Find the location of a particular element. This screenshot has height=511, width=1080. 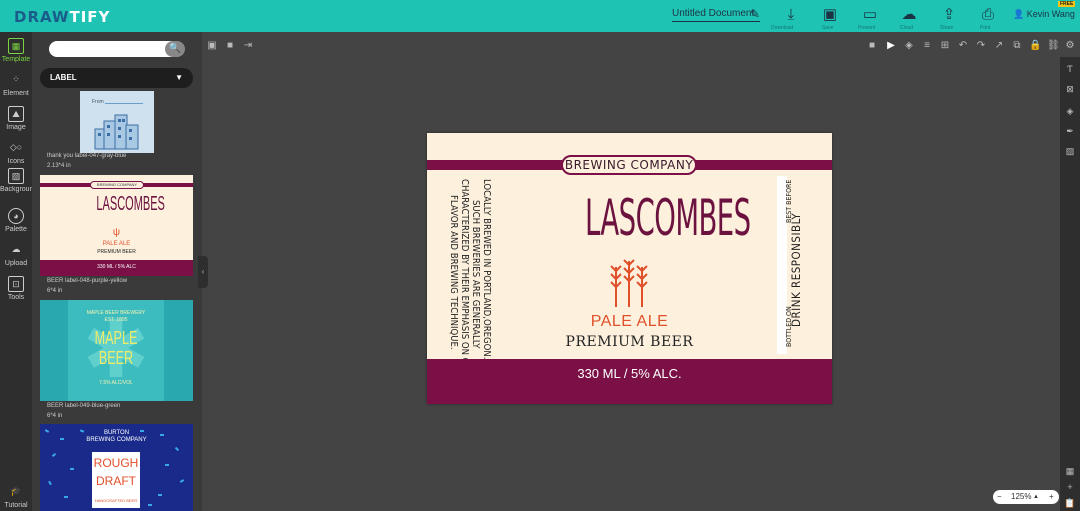

cloud-icon: ☁ is located at coordinates (909, 16).